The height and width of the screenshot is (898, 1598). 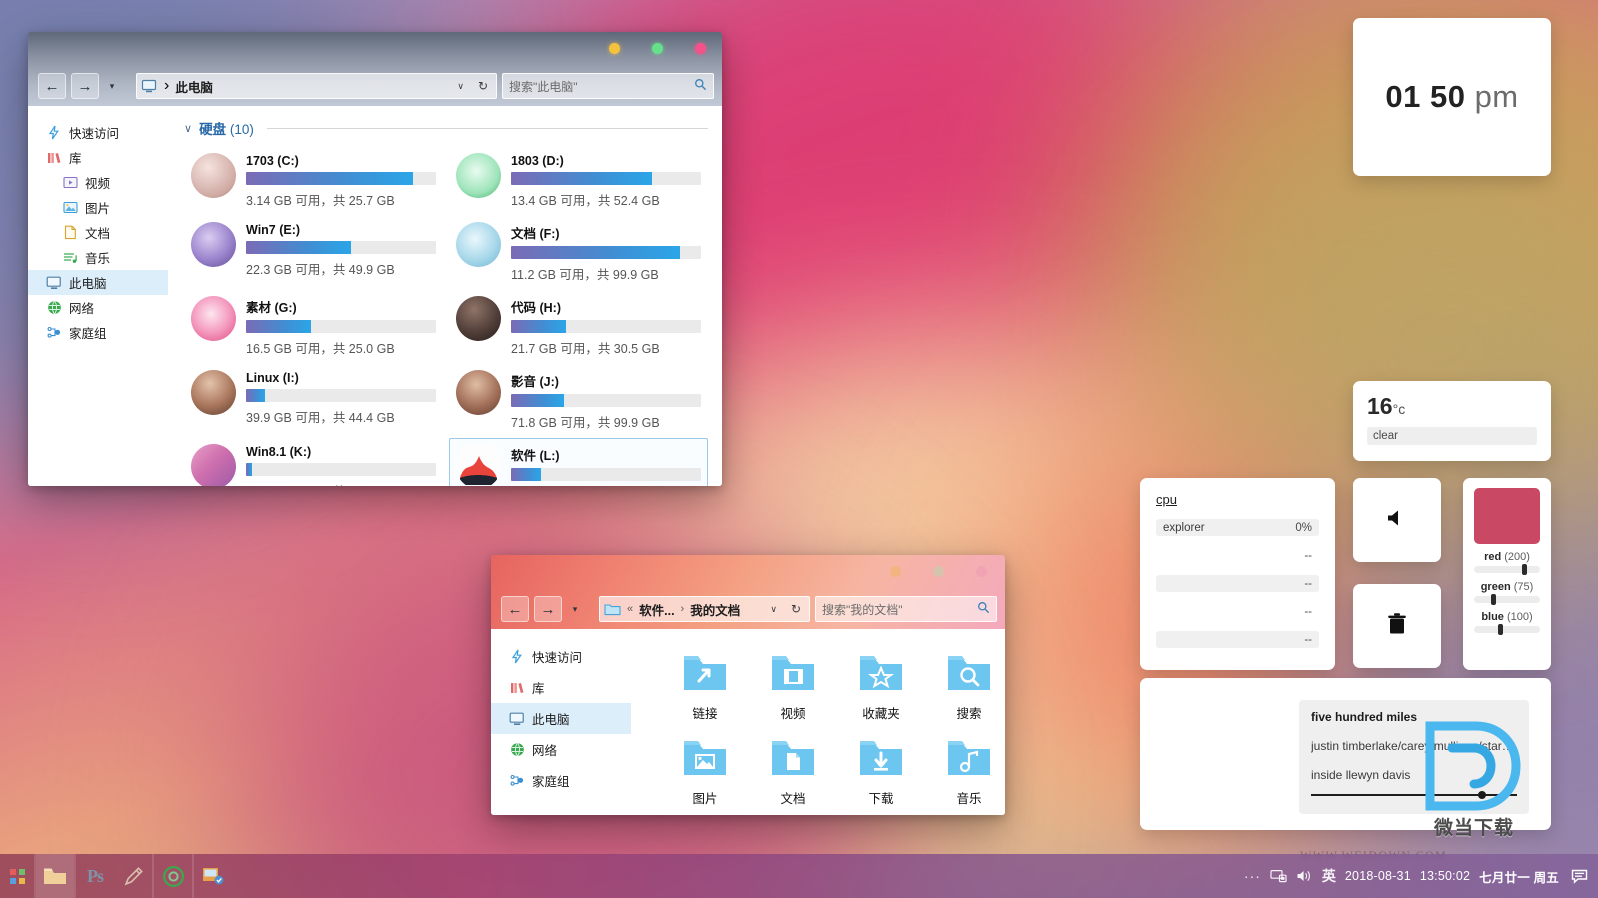 What do you see at coordinates (578, 181) in the screenshot?
I see `drive-item: 1803 (D:) 13.4 GB 可用，共 52.4 GB` at bounding box center [578, 181].